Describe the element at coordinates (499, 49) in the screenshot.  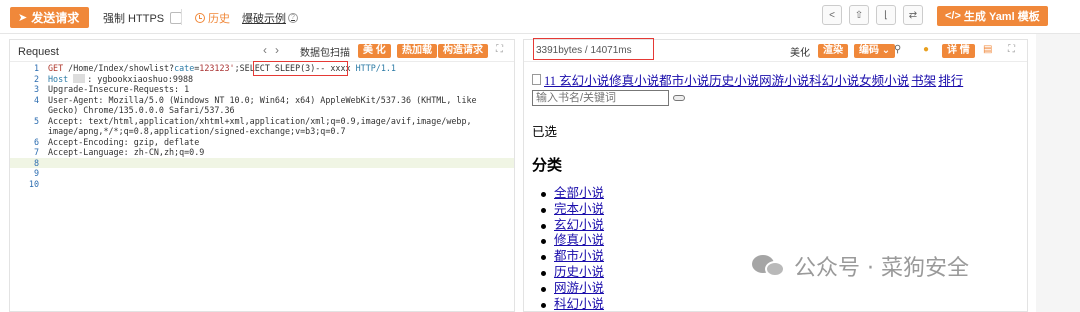
I see `expand-icon: ⛶` at that location.